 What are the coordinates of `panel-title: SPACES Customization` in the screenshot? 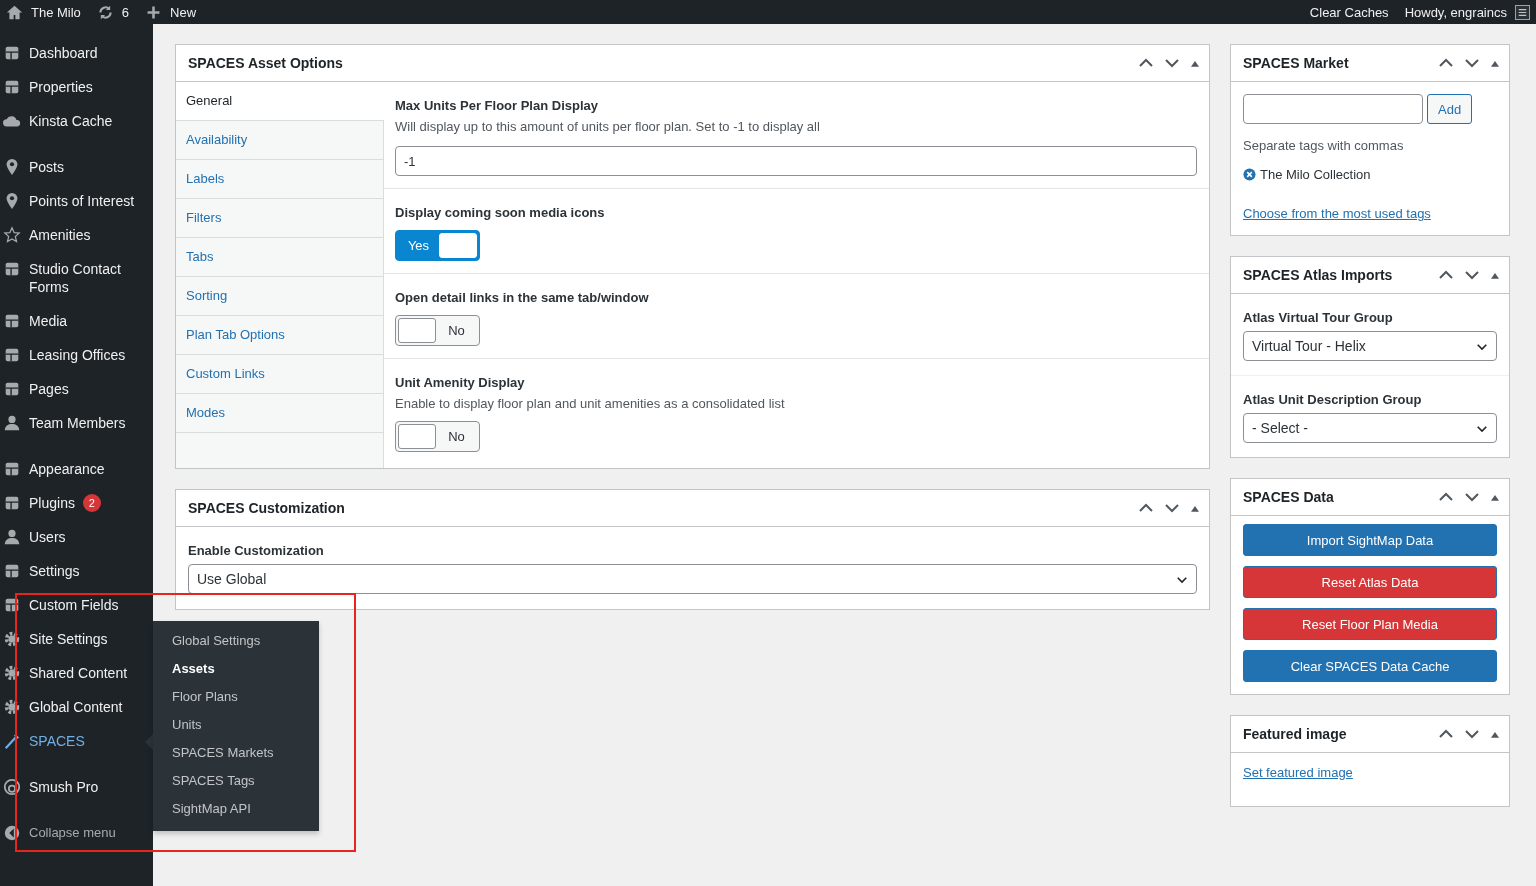 It's located at (266, 508).